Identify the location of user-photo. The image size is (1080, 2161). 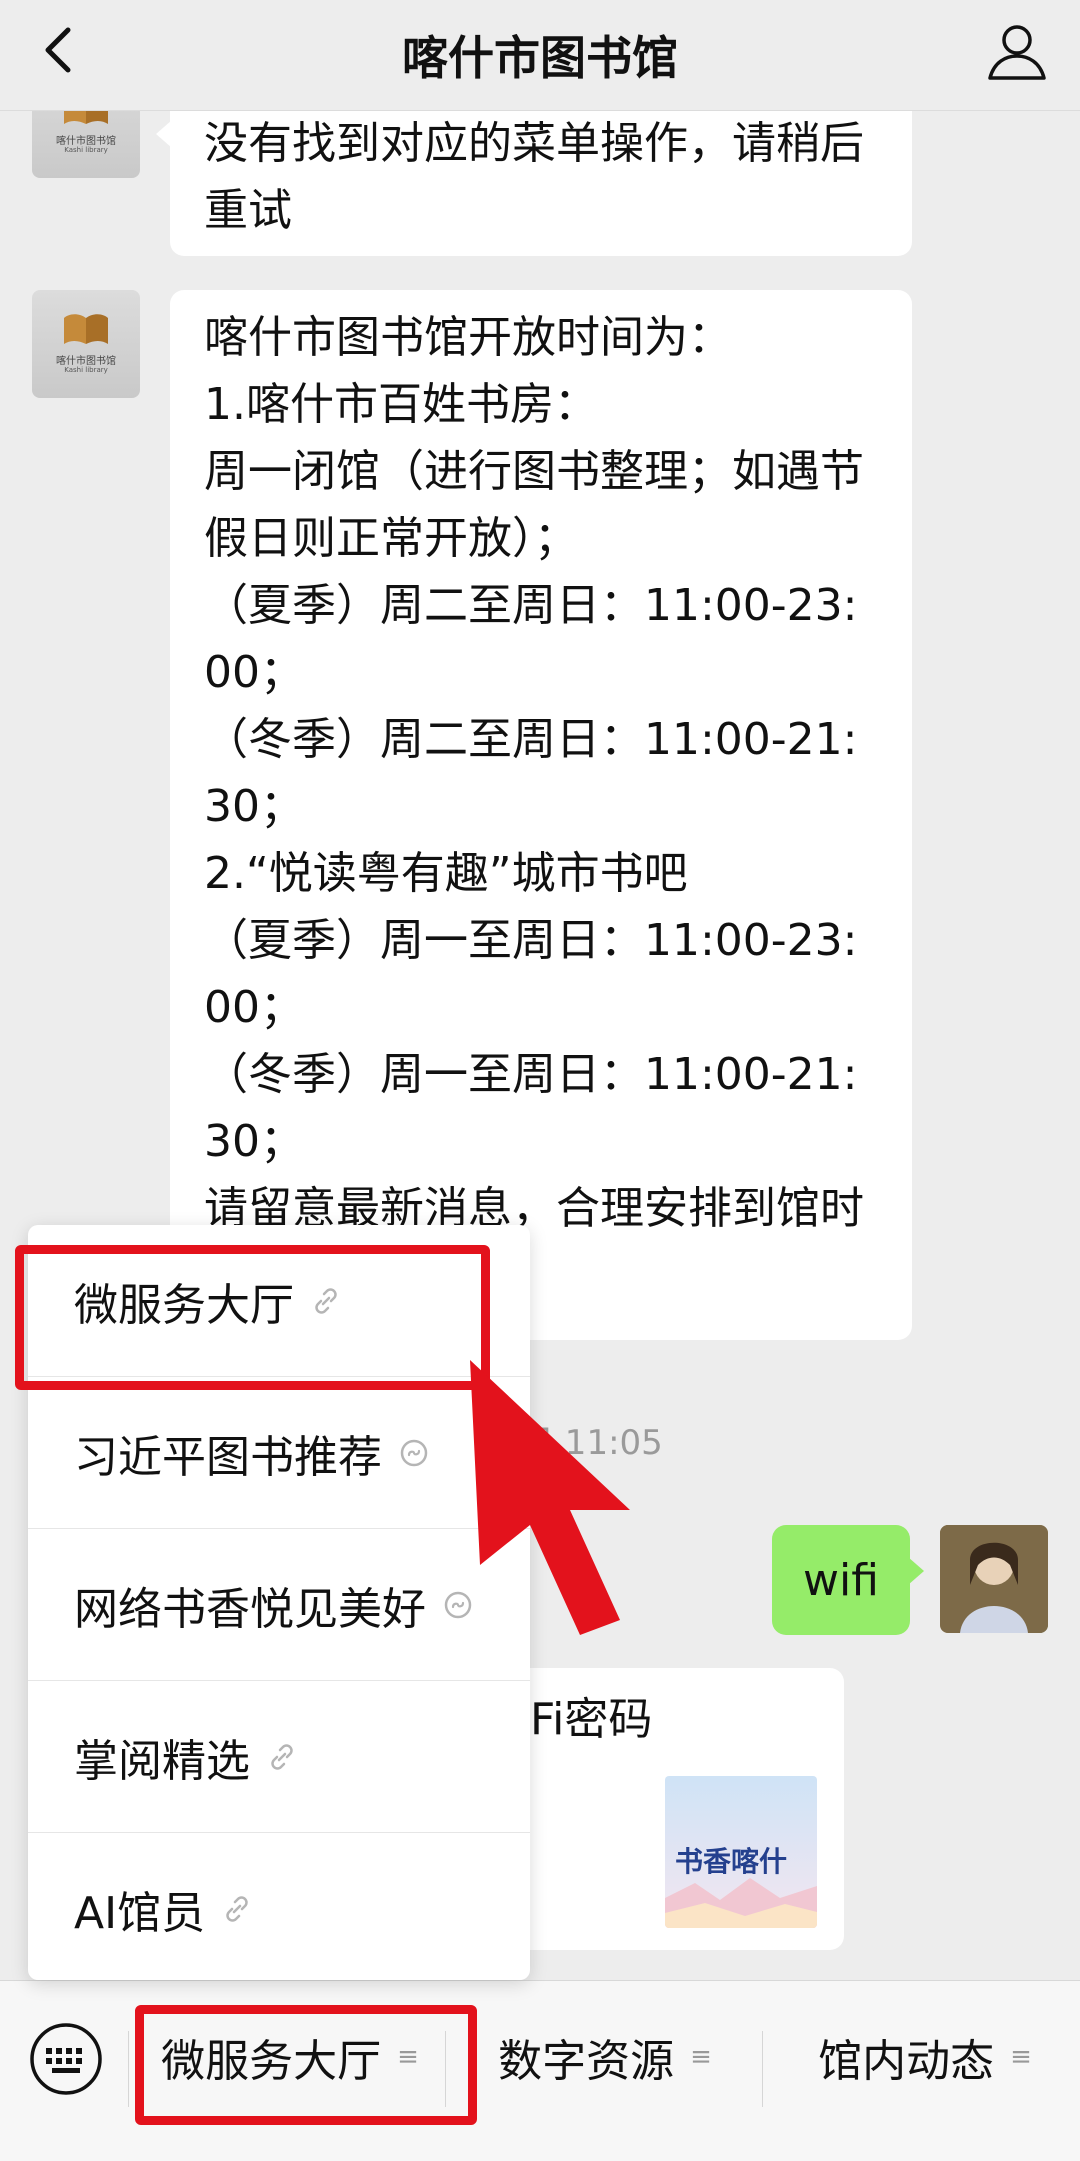
(994, 1579).